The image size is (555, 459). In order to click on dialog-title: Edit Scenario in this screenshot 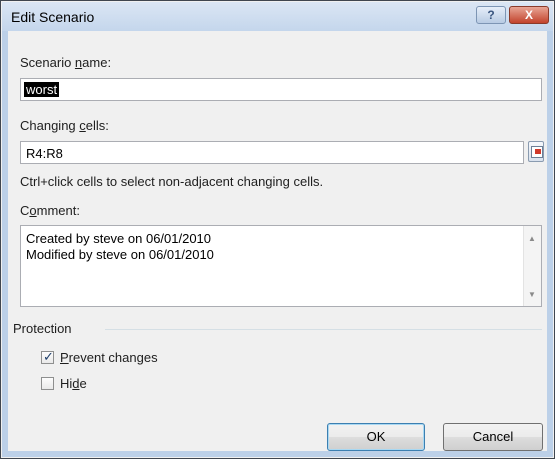, I will do `click(53, 17)`.